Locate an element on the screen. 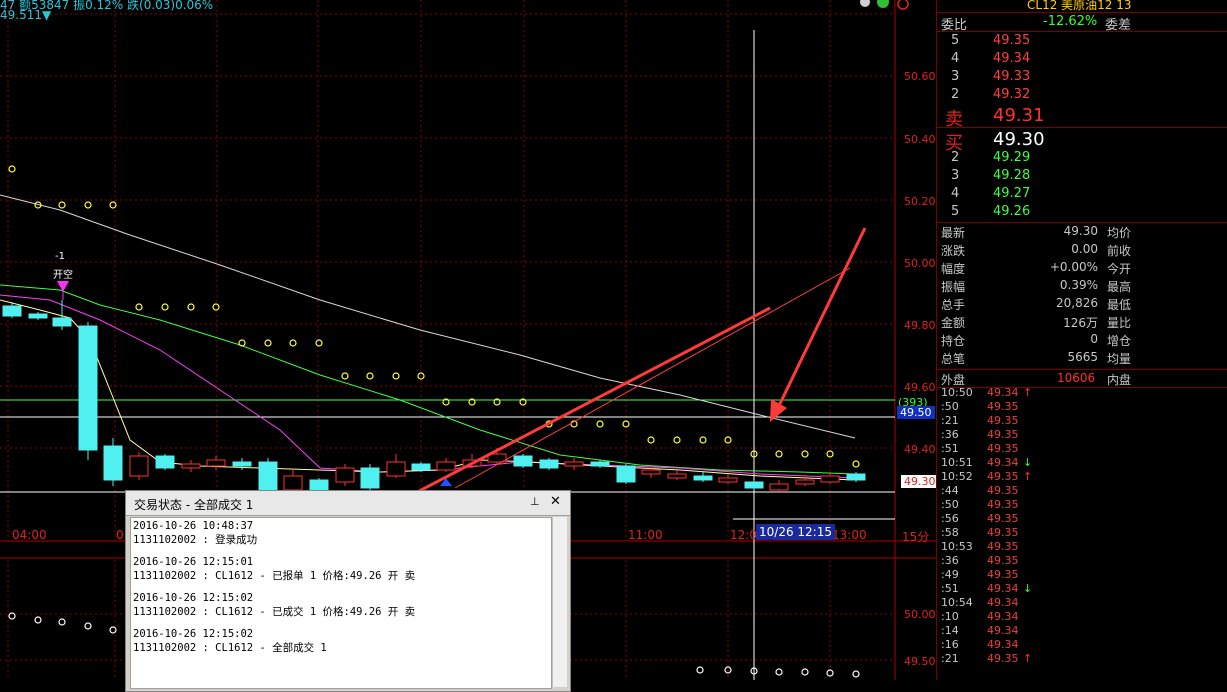  tick-row: :44 49.35 is located at coordinates (1037, 491).